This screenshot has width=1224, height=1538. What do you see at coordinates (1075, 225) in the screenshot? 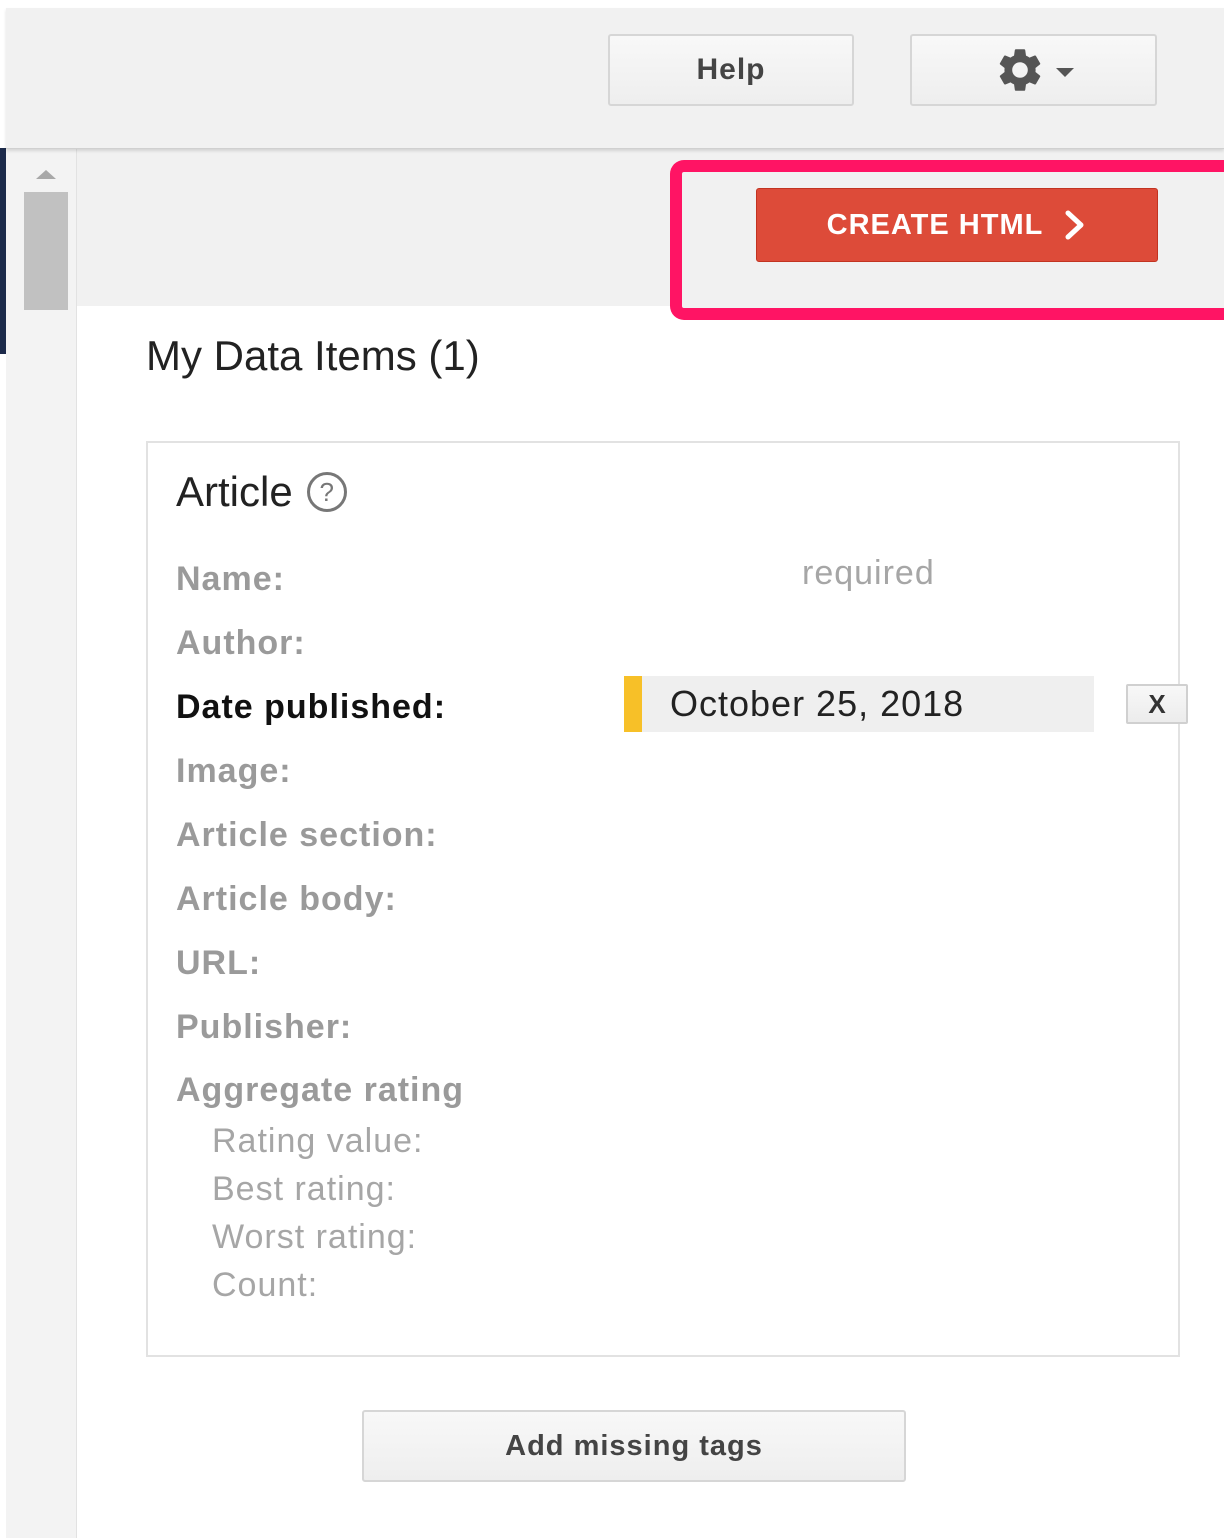
I see `chevron-right-icon` at bounding box center [1075, 225].